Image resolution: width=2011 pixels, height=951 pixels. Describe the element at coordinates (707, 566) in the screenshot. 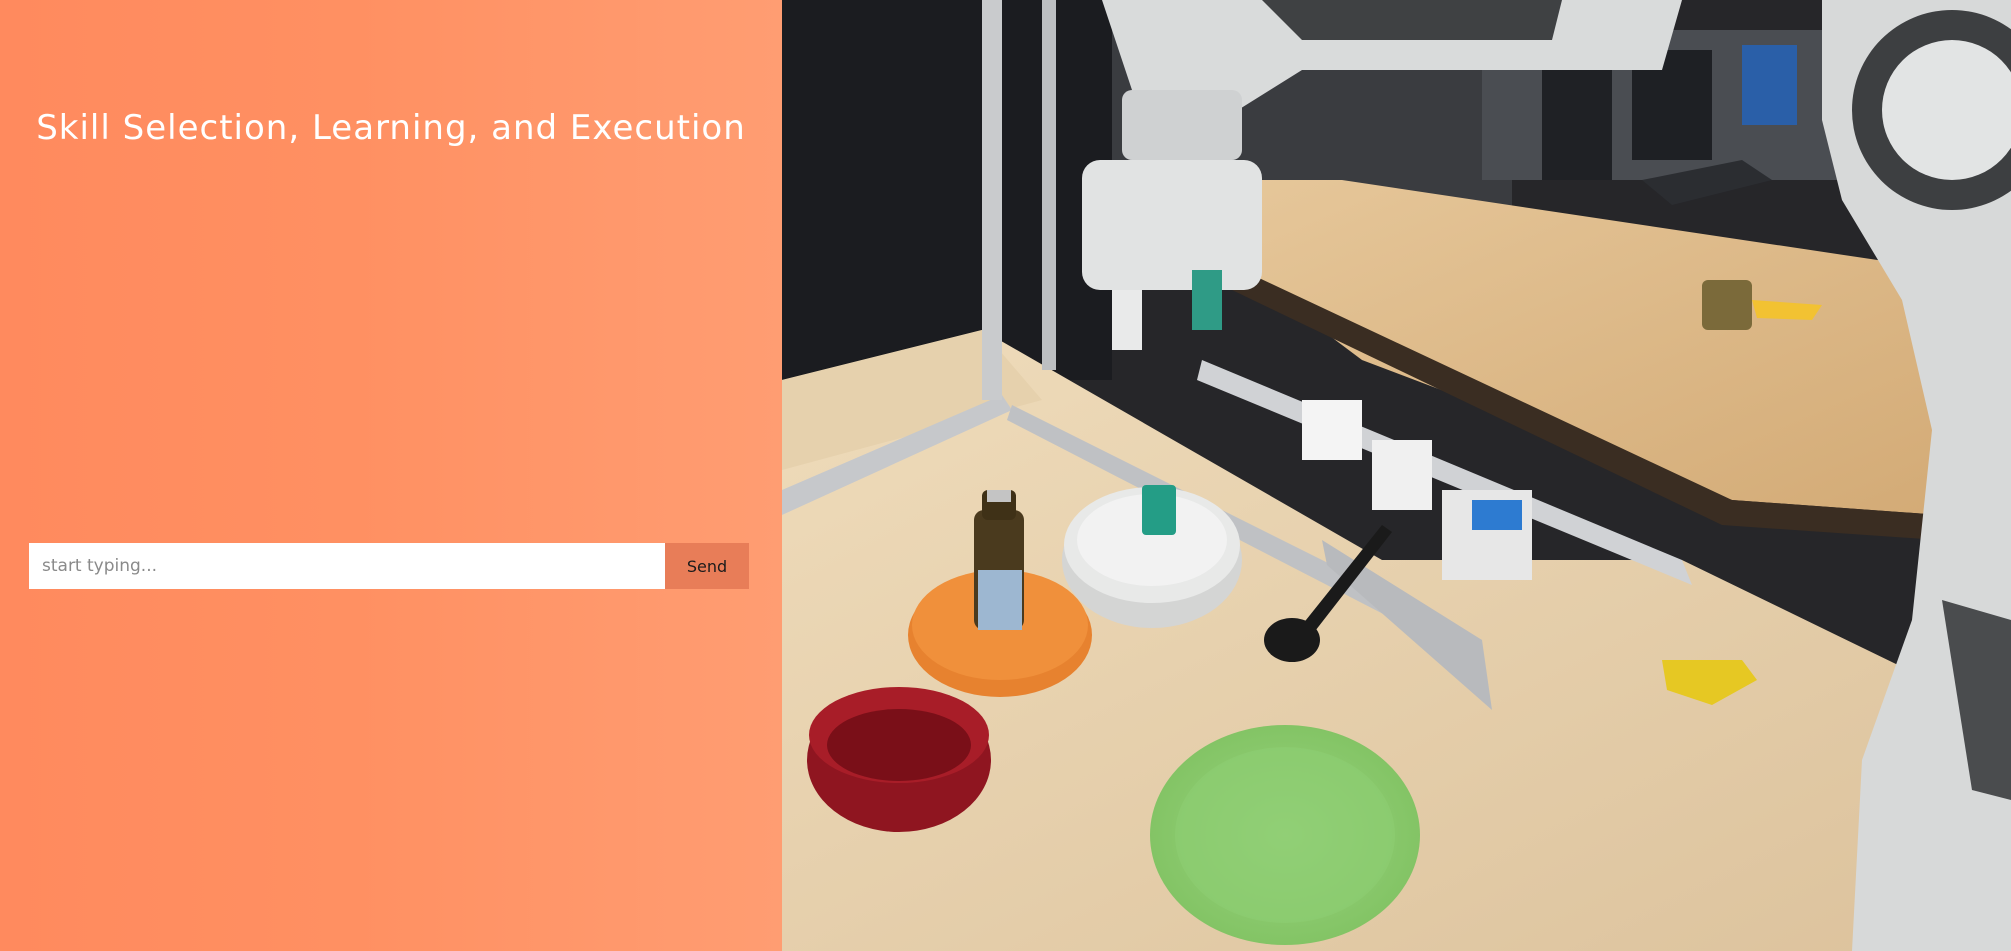

I see `send-button: Send` at that location.